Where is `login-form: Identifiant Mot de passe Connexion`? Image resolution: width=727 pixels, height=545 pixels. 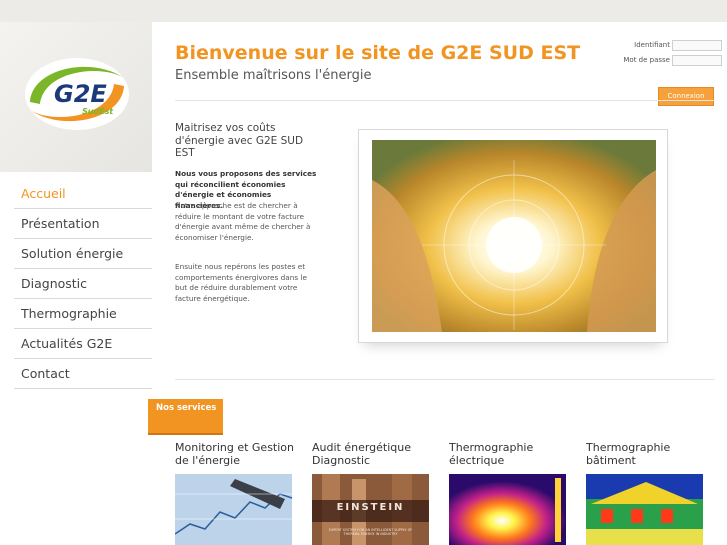
login-form: Identifiant Mot de passe Connexion is located at coordinates (652, 73).